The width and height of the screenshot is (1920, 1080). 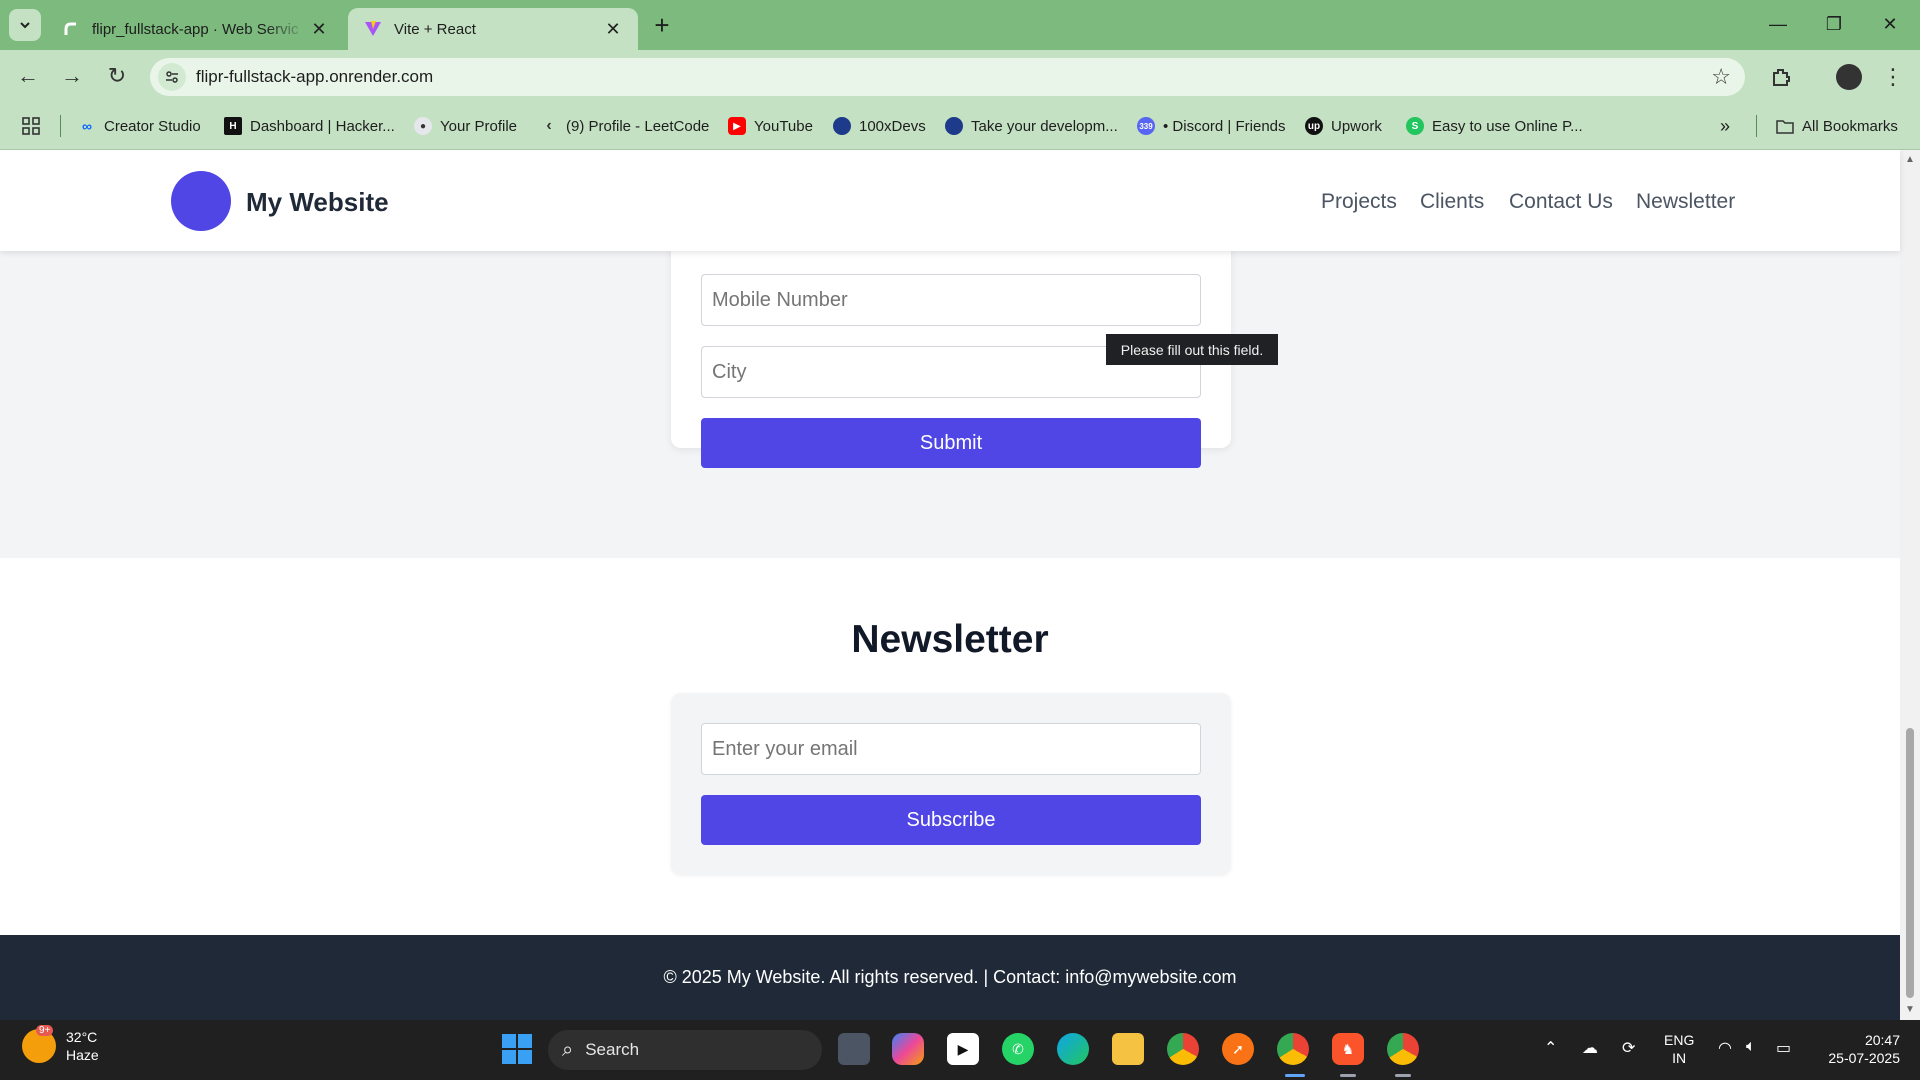 I want to click on file-explorer-icon, so click(x=1128, y=1049).